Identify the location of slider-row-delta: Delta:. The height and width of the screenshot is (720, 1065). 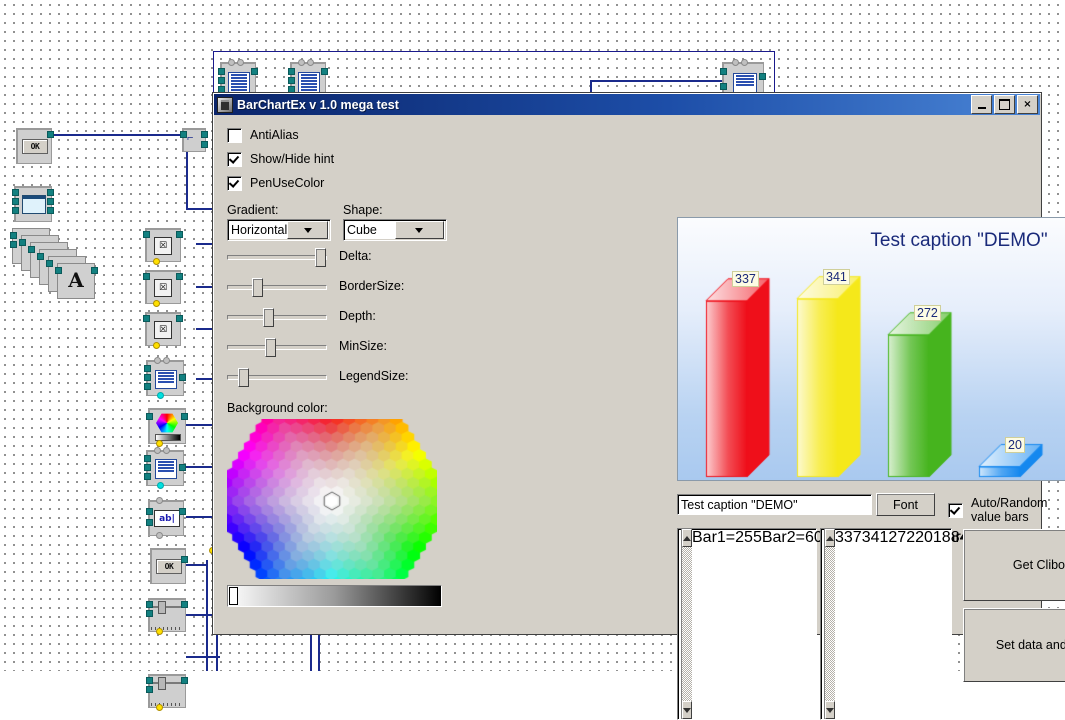
(342, 256).